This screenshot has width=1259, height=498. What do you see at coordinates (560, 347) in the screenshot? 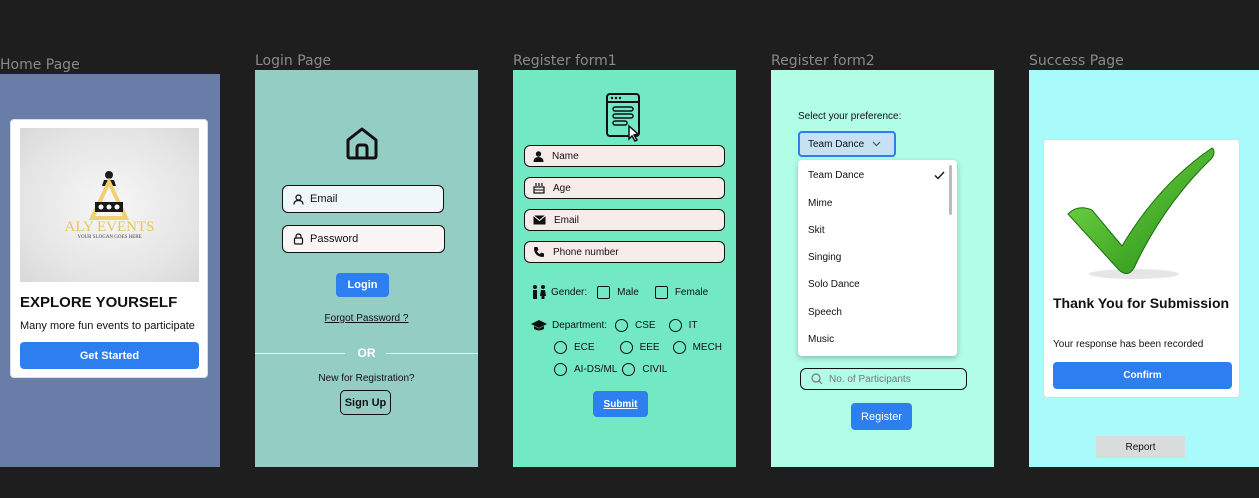
I see `radio-ece` at bounding box center [560, 347].